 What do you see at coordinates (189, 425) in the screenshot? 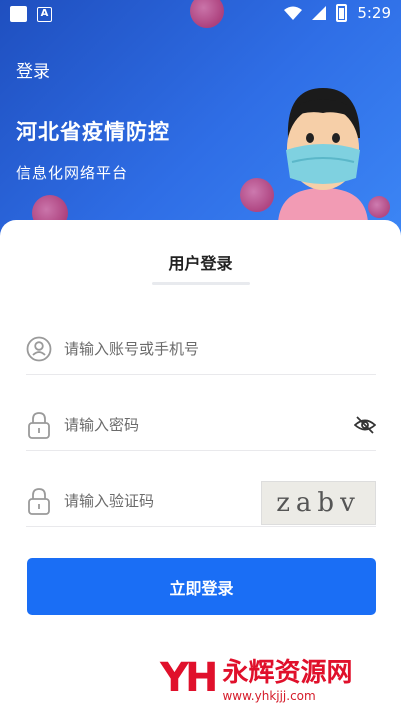
I see `password-input` at bounding box center [189, 425].